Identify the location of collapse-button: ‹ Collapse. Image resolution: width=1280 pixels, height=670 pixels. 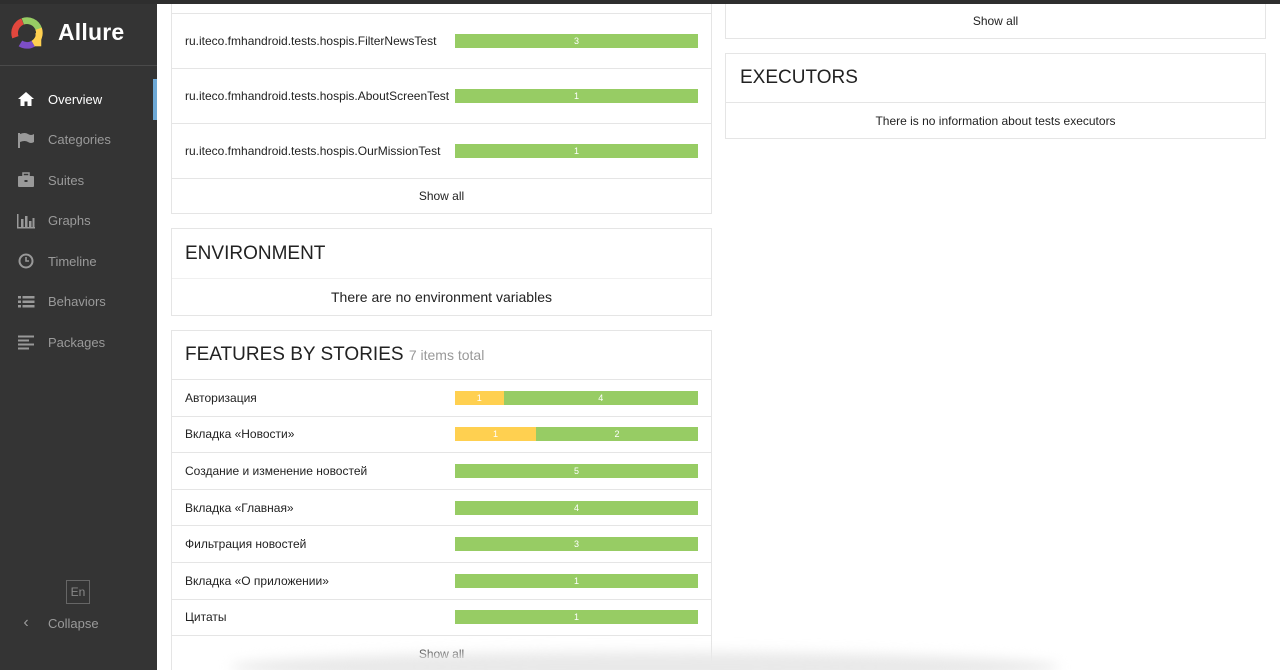
(57, 623).